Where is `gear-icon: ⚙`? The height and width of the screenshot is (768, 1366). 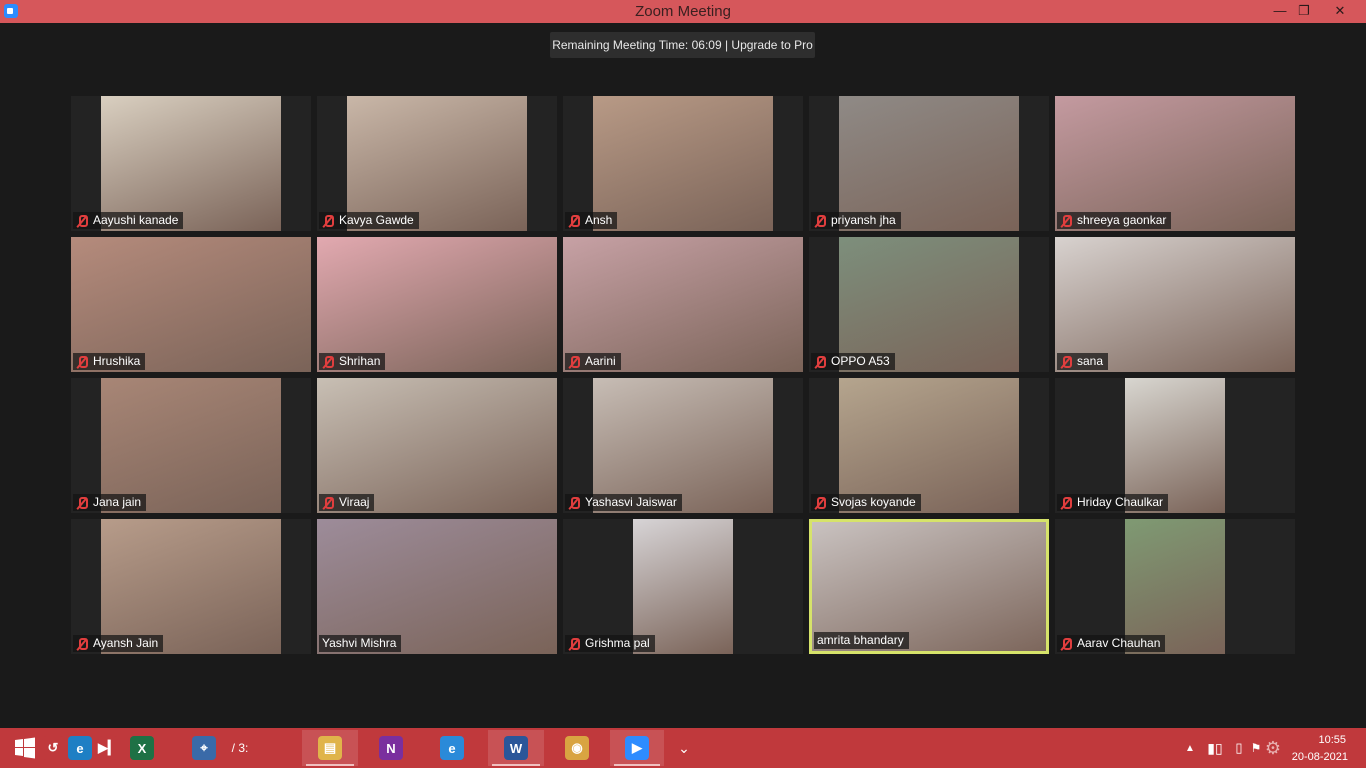
gear-icon: ⚙ is located at coordinates (1273, 748).